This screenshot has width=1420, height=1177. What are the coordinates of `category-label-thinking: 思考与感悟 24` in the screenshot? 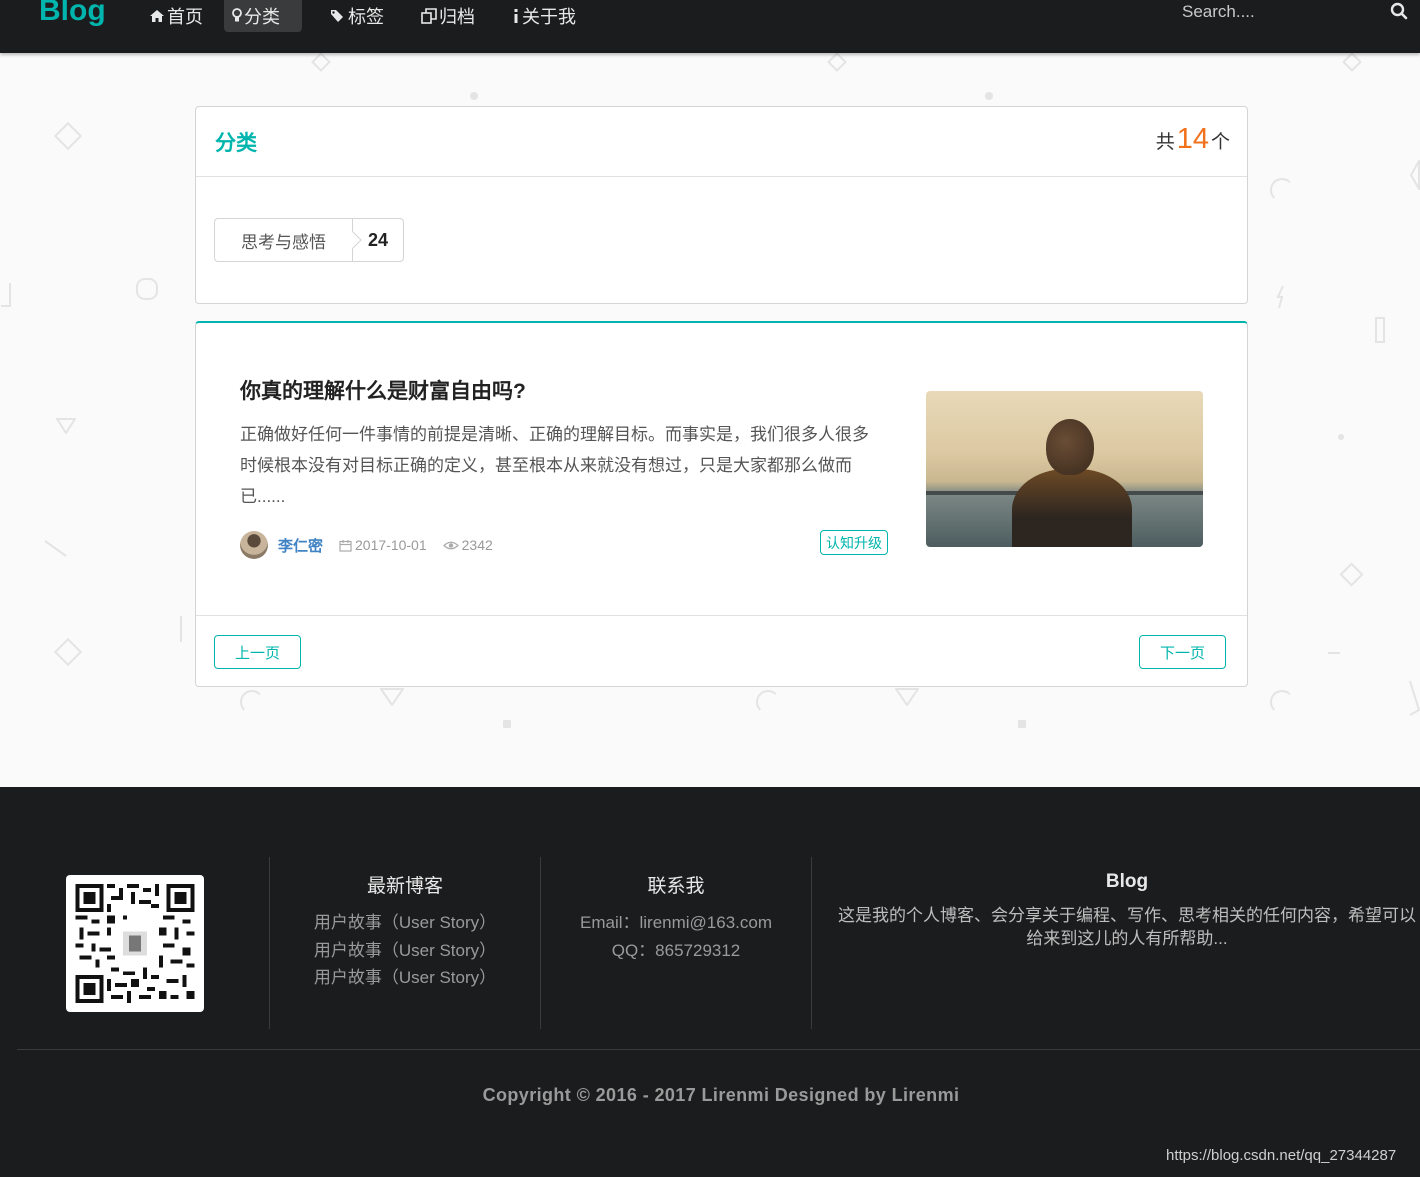 It's located at (309, 240).